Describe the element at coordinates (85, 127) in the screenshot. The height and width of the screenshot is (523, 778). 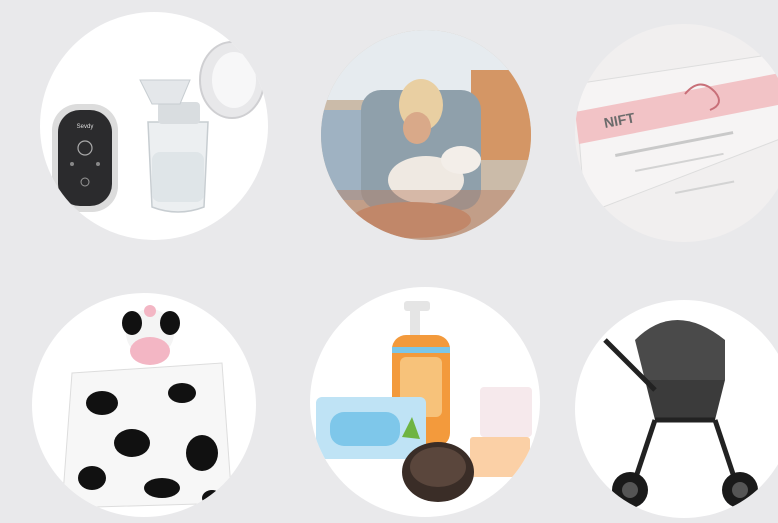
I see `pump-brand-text: Sevdy` at that location.